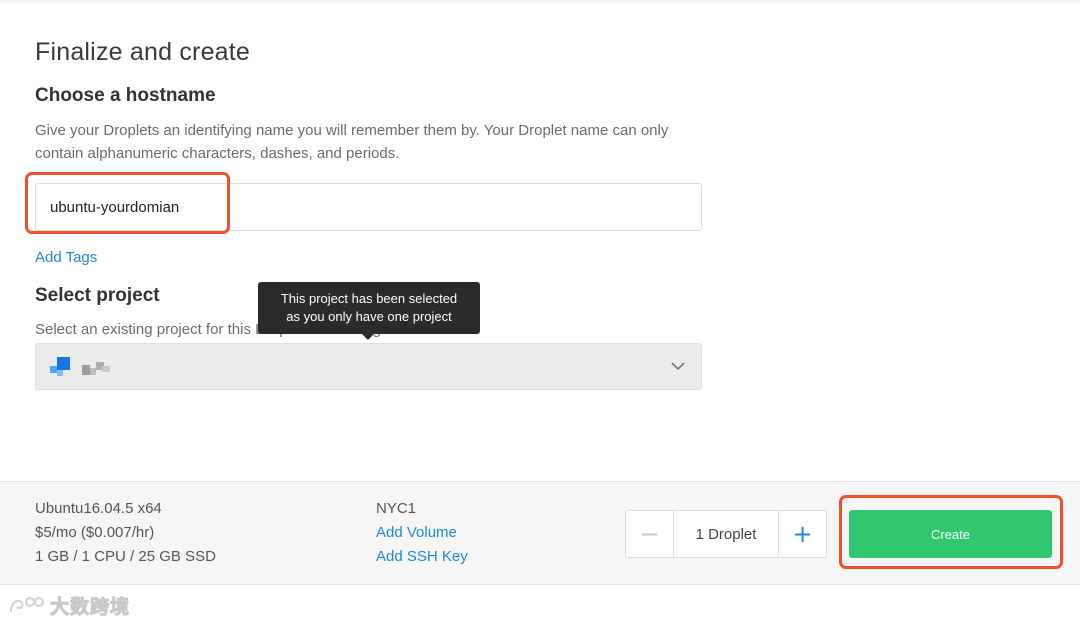 The width and height of the screenshot is (1080, 624). Describe the element at coordinates (802, 534) in the screenshot. I see `increment-button: +` at that location.